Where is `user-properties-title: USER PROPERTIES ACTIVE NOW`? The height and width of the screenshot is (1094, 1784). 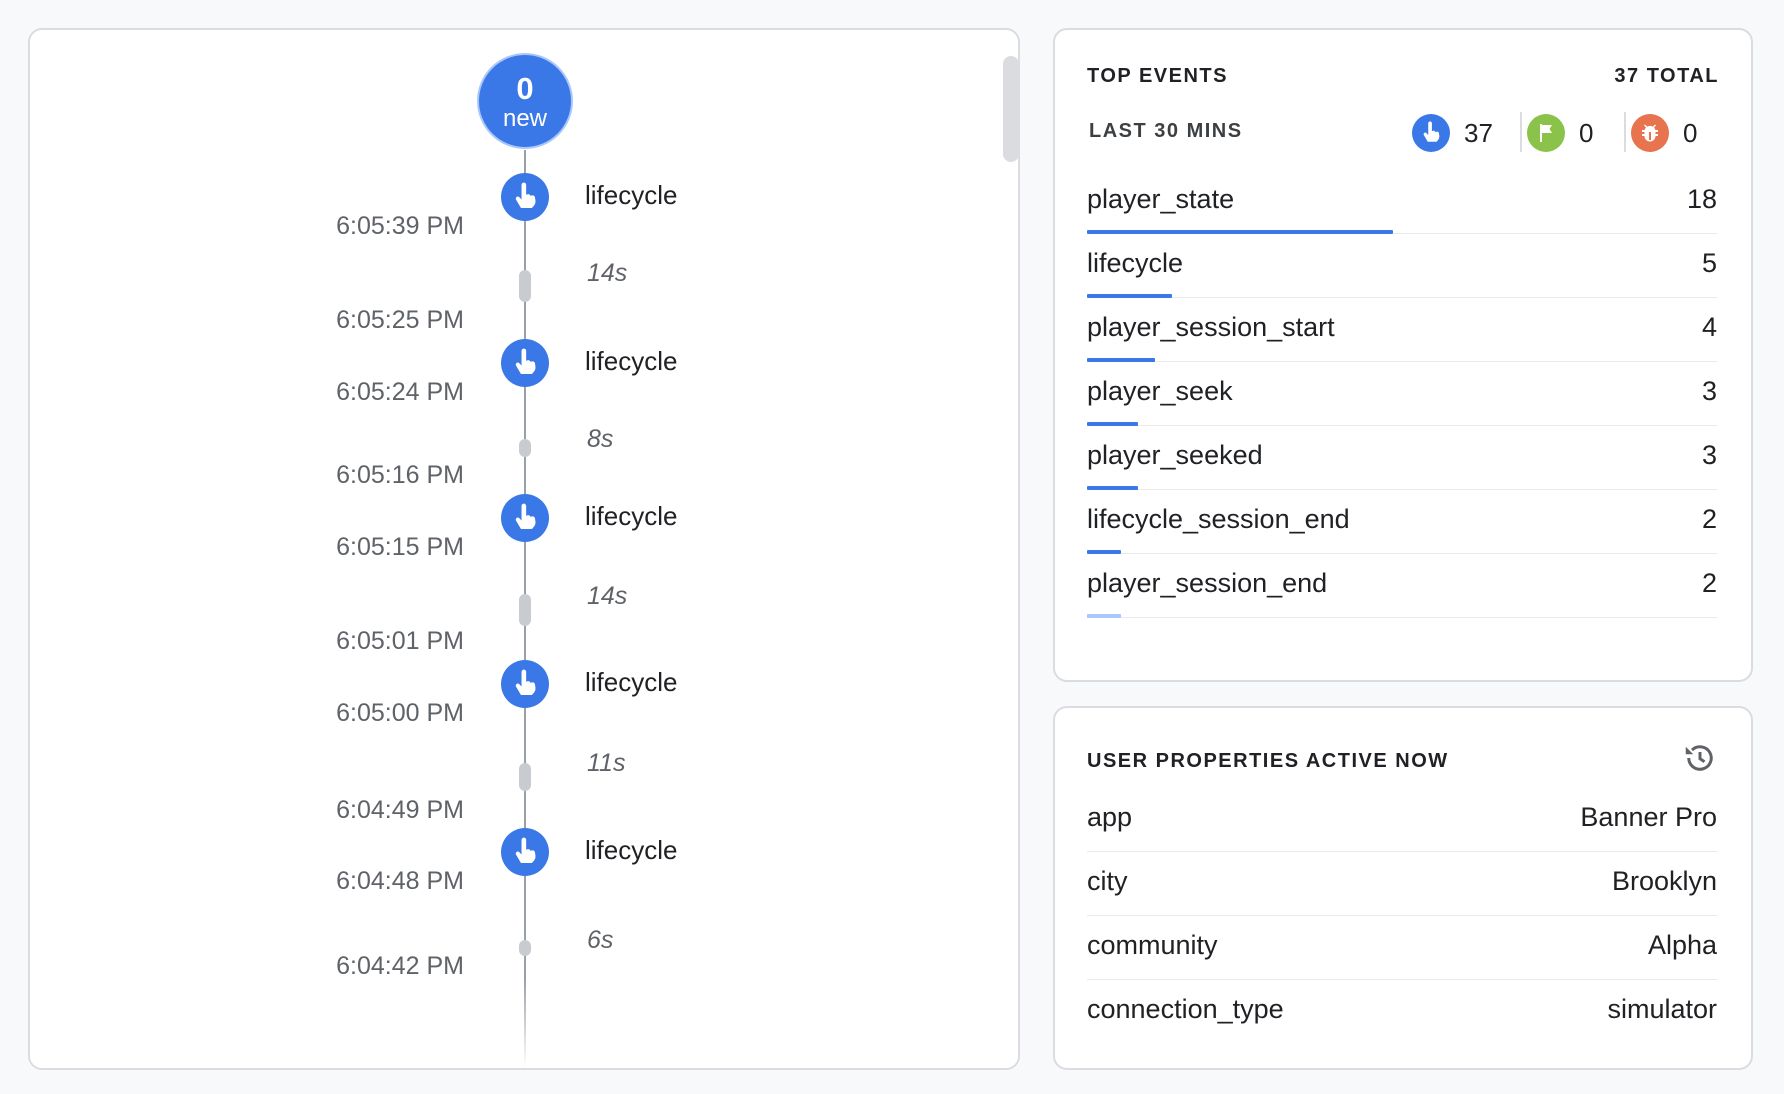
user-properties-title: USER PROPERTIES ACTIVE NOW is located at coordinates (1268, 761).